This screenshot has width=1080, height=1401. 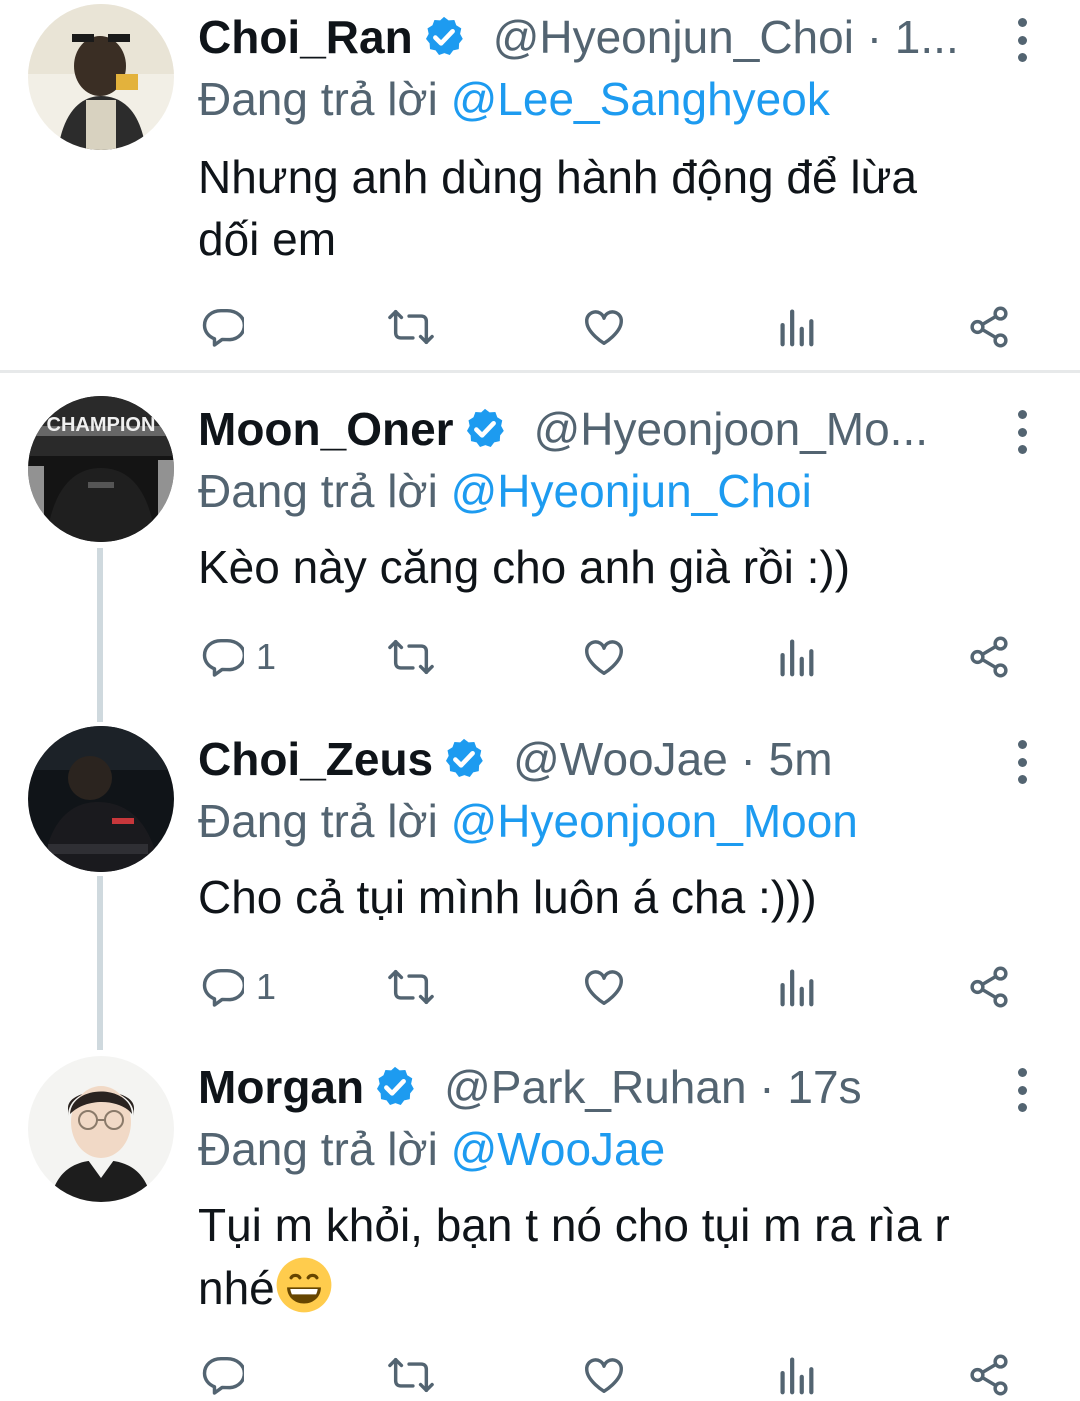 What do you see at coordinates (652, 1087) in the screenshot?
I see `handle-and-time: @Park_Ruhan · 17s` at bounding box center [652, 1087].